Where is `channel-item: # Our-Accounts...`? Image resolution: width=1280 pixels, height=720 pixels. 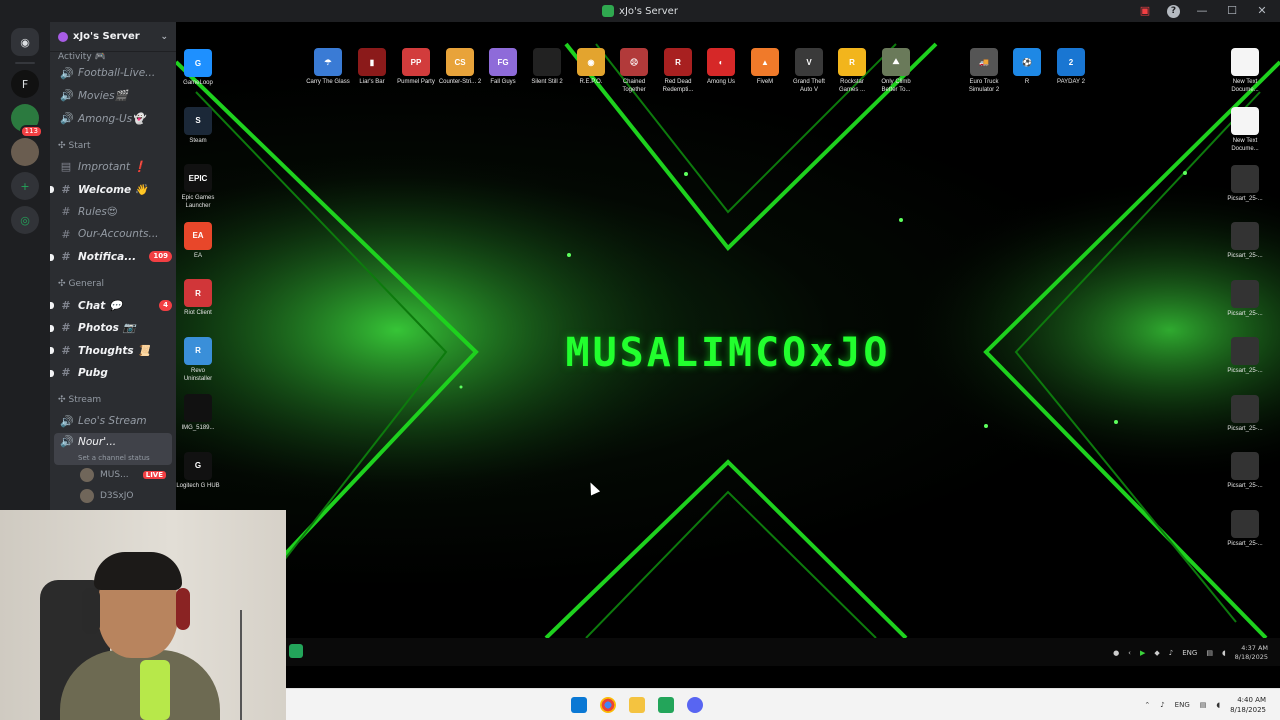 channel-item: # Our-Accounts... is located at coordinates (113, 234).